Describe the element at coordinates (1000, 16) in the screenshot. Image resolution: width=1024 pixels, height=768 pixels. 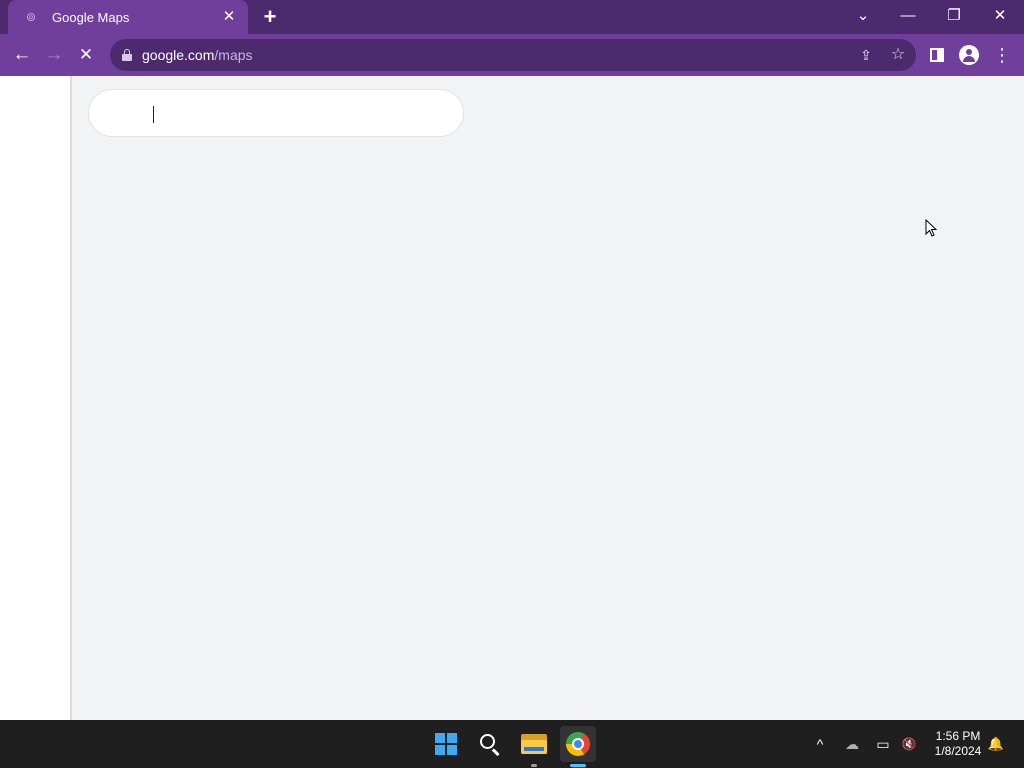
I see `close-window-button: ✕` at that location.